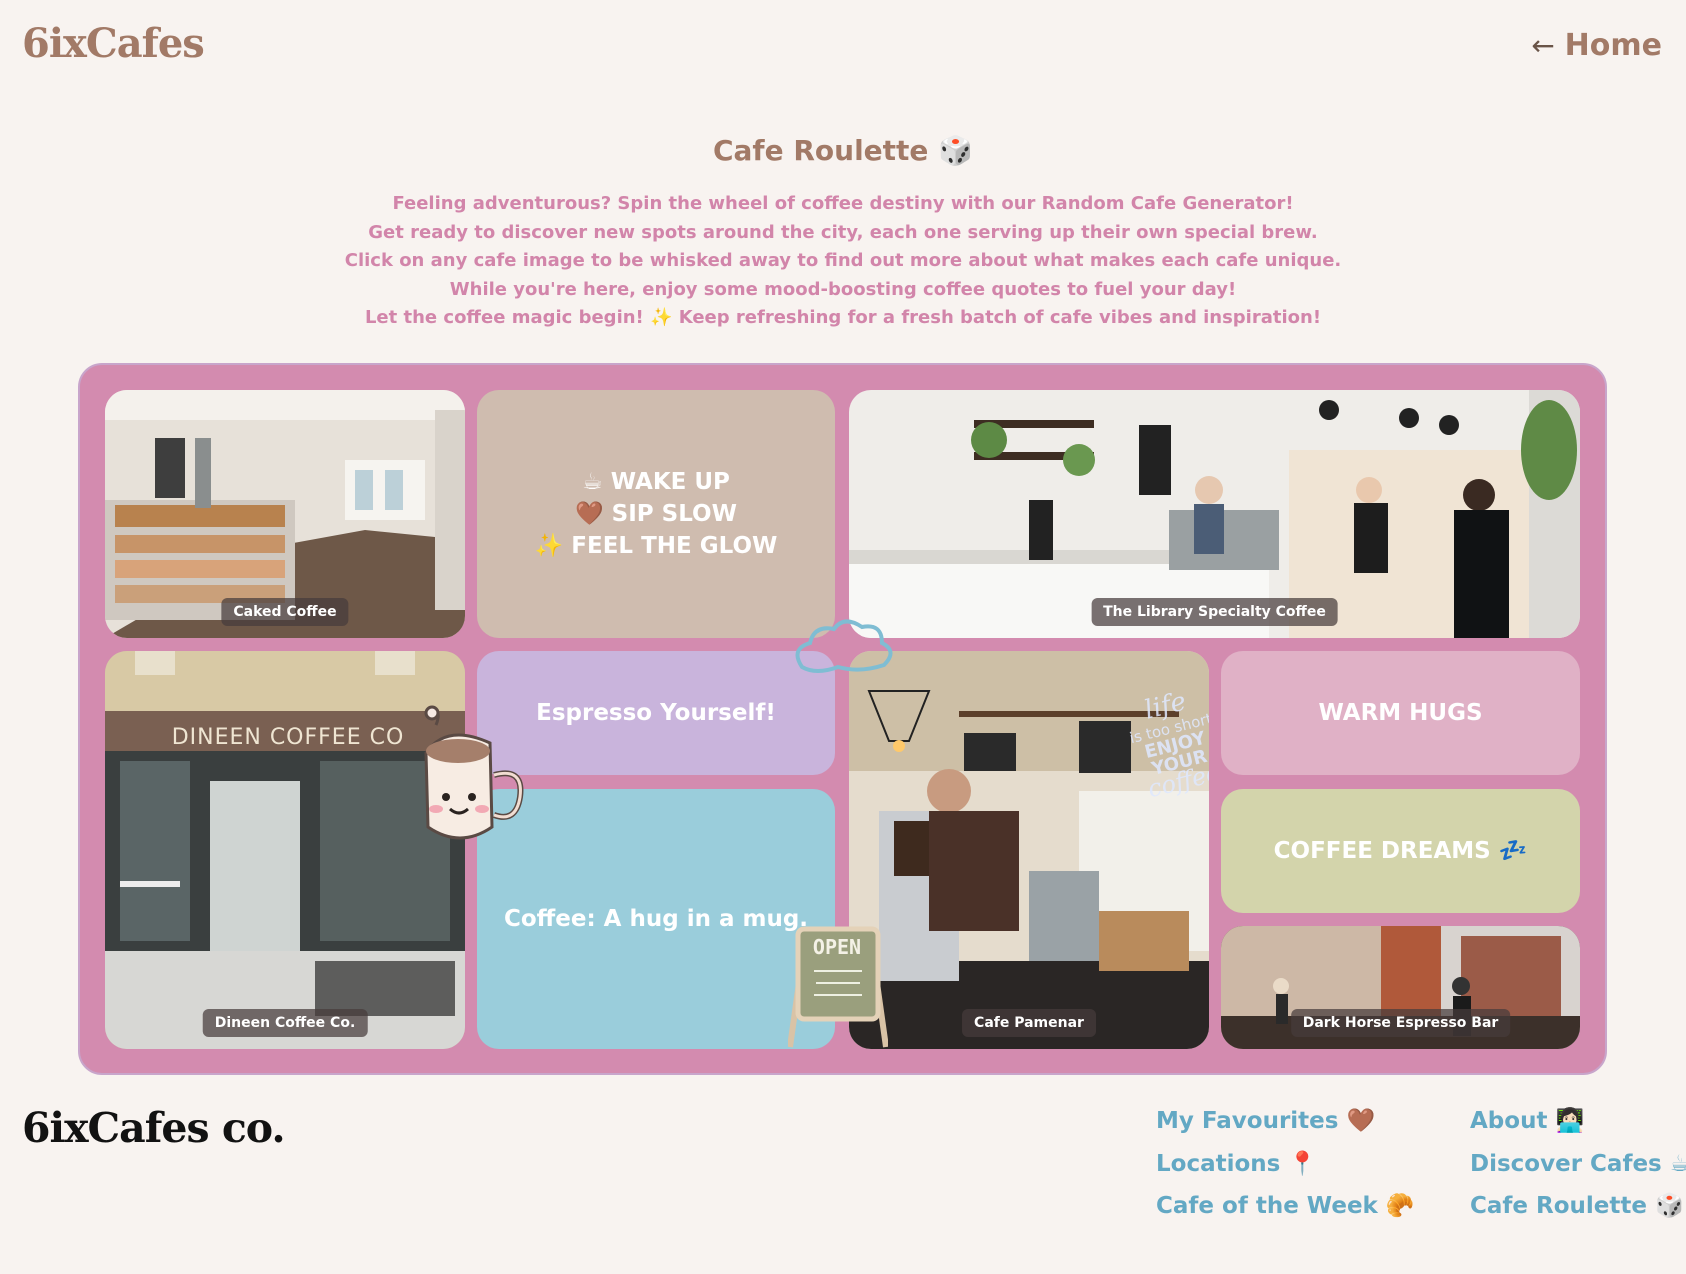 The image size is (1686, 1274). What do you see at coordinates (288, 737) in the screenshot?
I see `dineen-sign: DINEEN COFFEE CO` at bounding box center [288, 737].